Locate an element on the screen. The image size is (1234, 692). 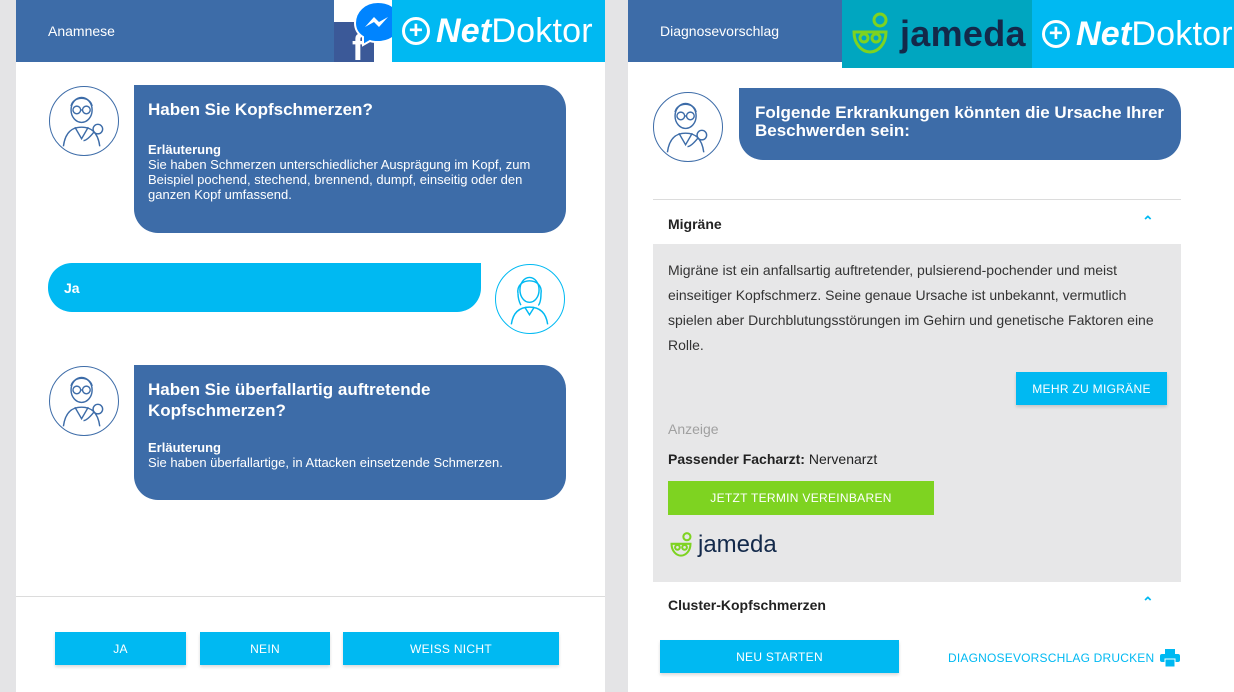
question-text: Haben Sie Kopfschmerzen? is located at coordinates (260, 109).